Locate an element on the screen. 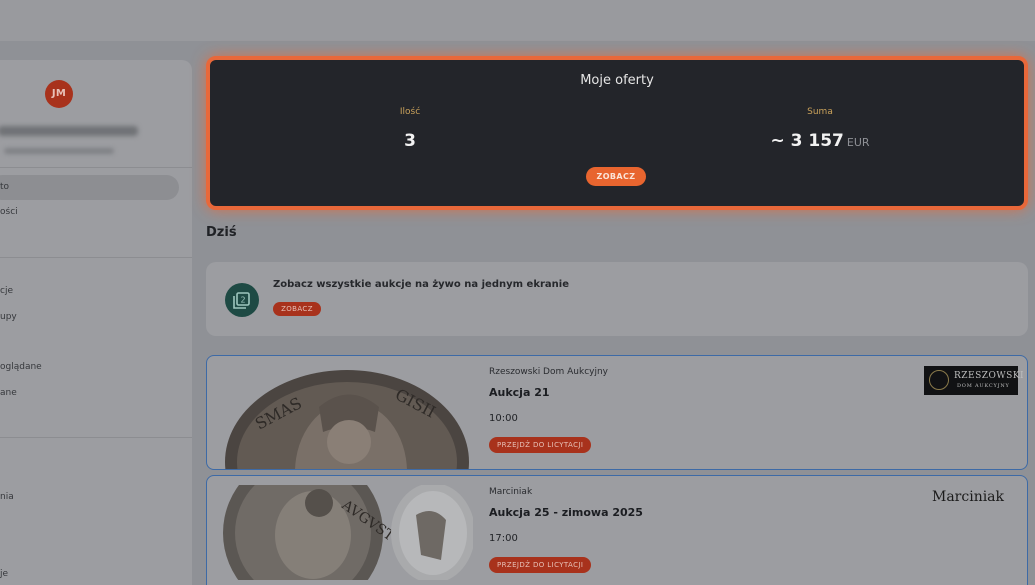 This screenshot has width=1035, height=585. sidebar-item-5: oglądane is located at coordinates (26, 367).